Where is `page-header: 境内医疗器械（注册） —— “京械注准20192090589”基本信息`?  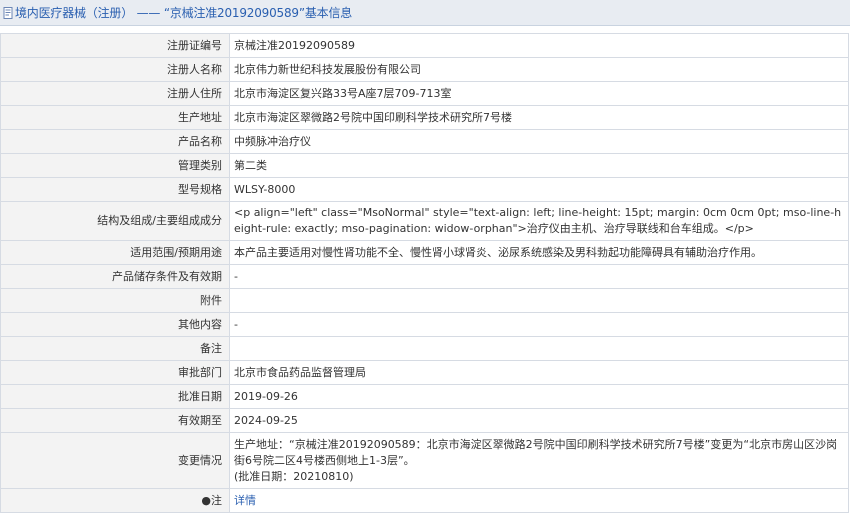 page-header: 境内医疗器械（注册） —— “京械注准20192090589”基本信息 is located at coordinates (425, 13).